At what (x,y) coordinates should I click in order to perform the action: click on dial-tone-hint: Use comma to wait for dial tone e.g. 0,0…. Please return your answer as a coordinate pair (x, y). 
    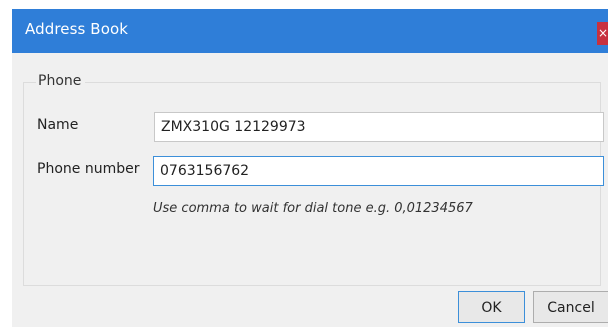
    Looking at the image, I should click on (313, 208).